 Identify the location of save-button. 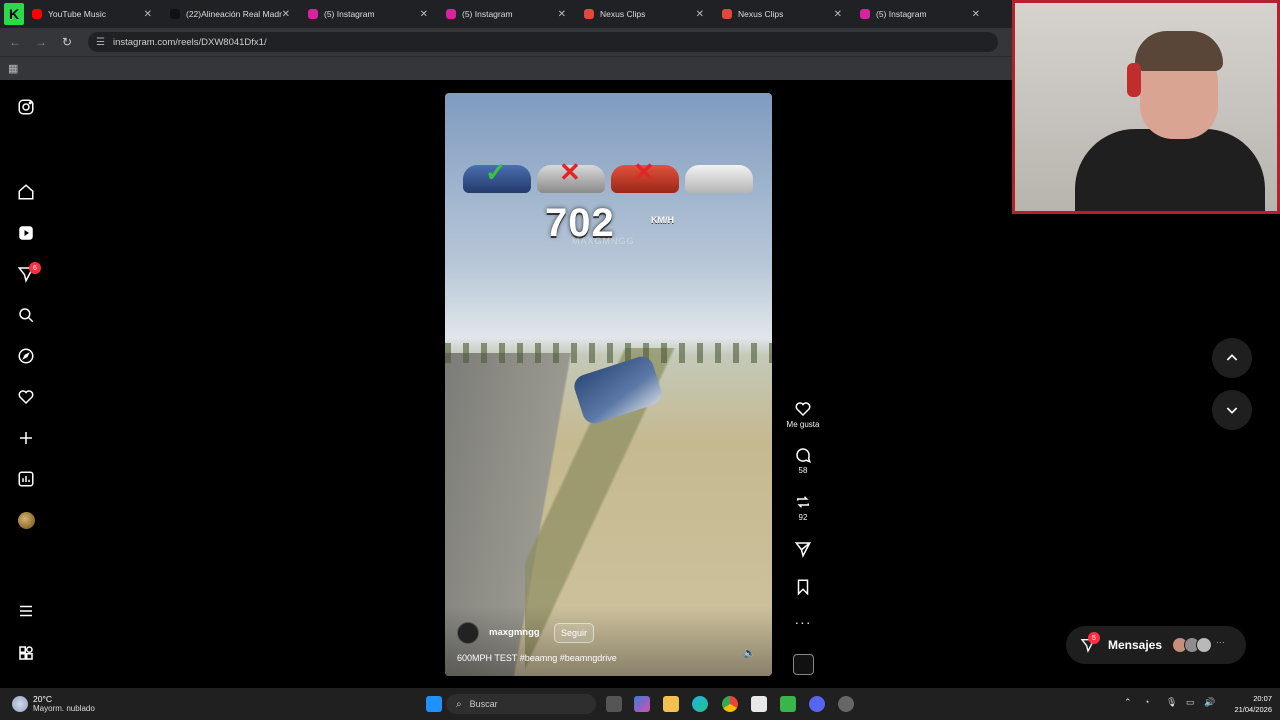
(803, 587).